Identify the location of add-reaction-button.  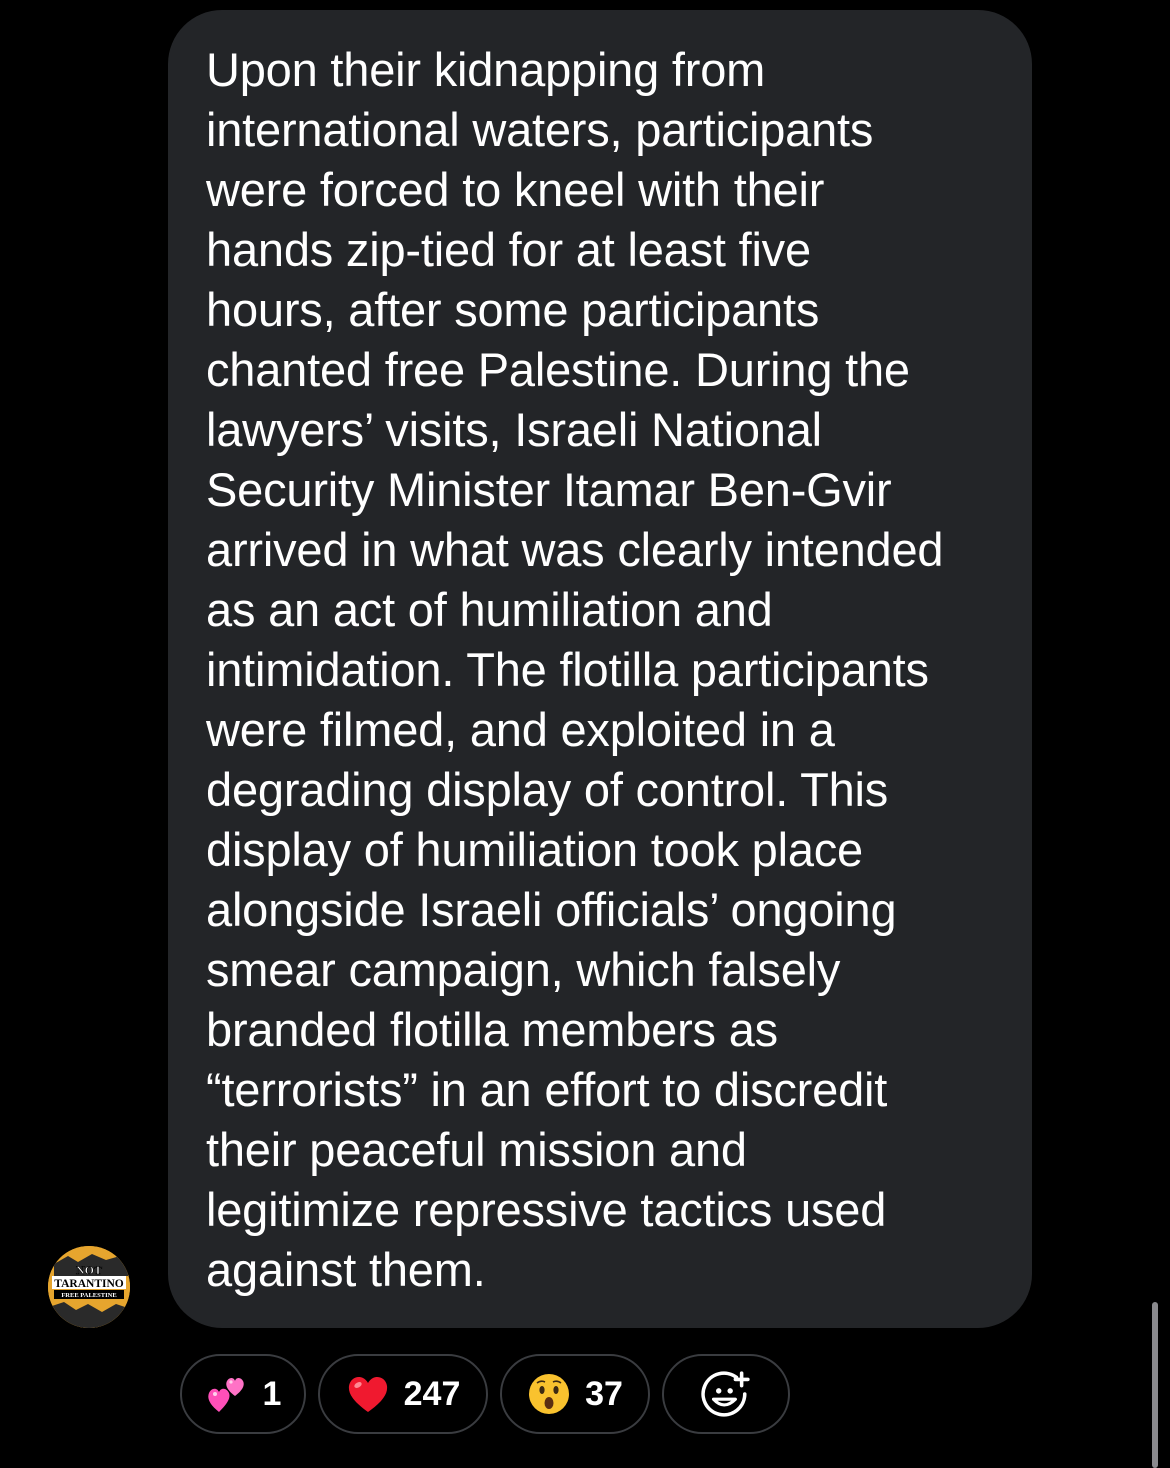
(726, 1394).